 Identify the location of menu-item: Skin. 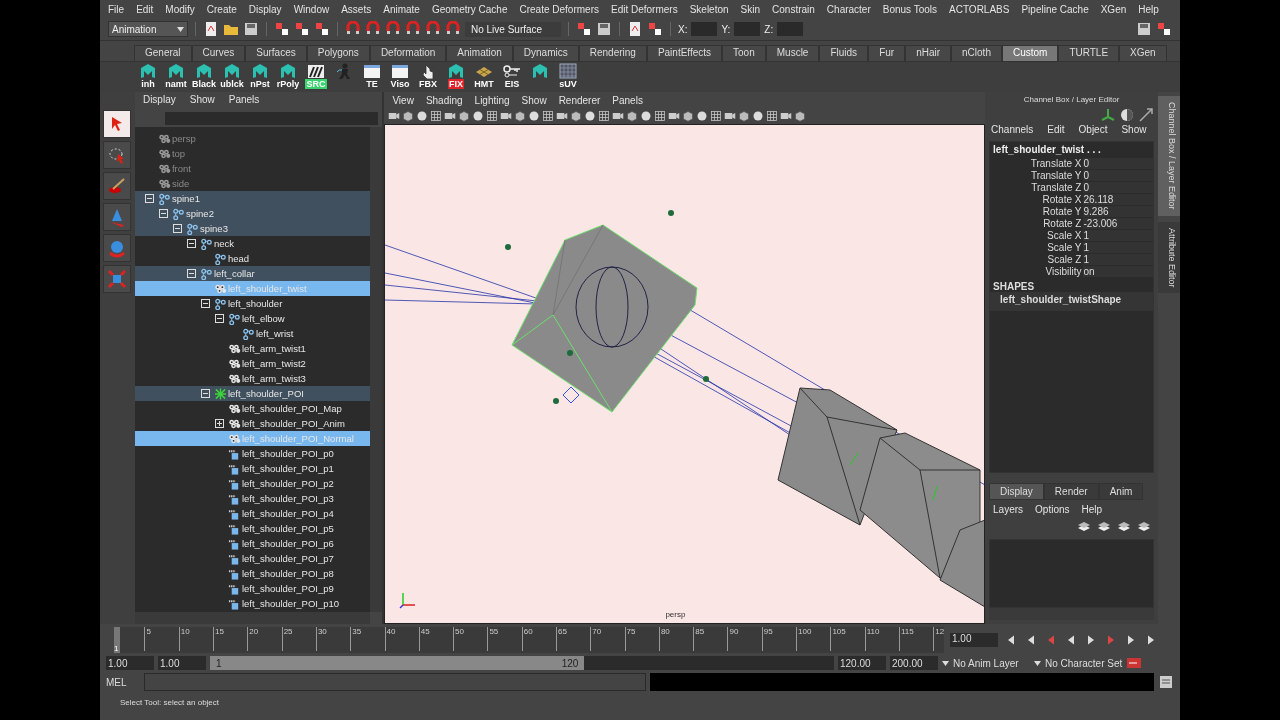
(750, 9).